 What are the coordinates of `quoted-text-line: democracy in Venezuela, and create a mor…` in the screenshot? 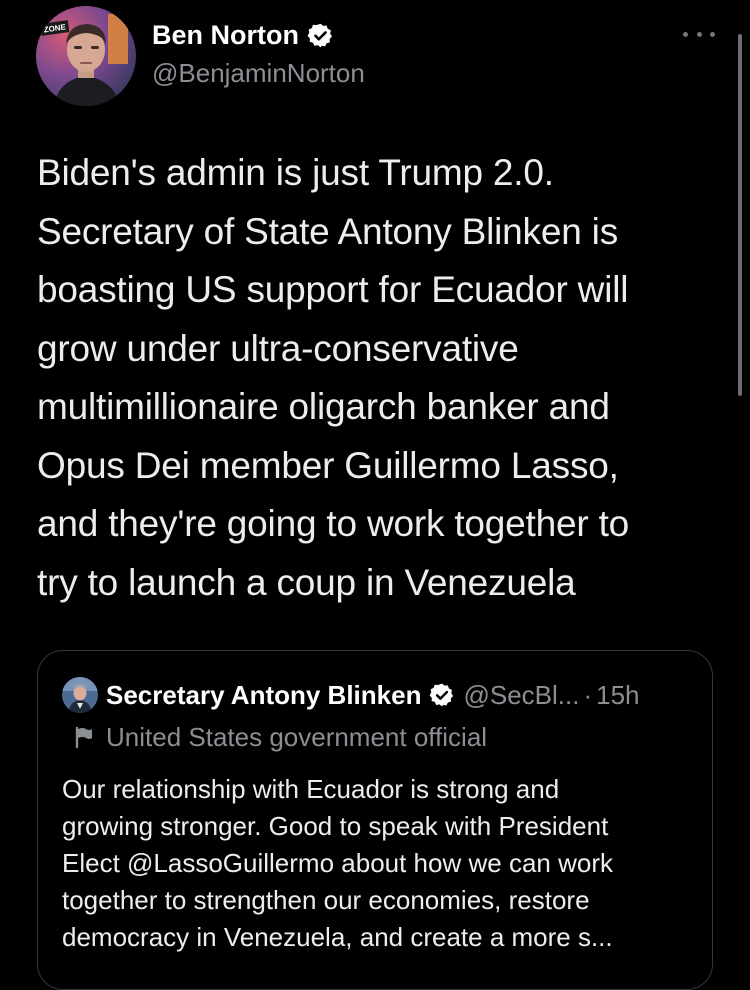 It's located at (337, 937).